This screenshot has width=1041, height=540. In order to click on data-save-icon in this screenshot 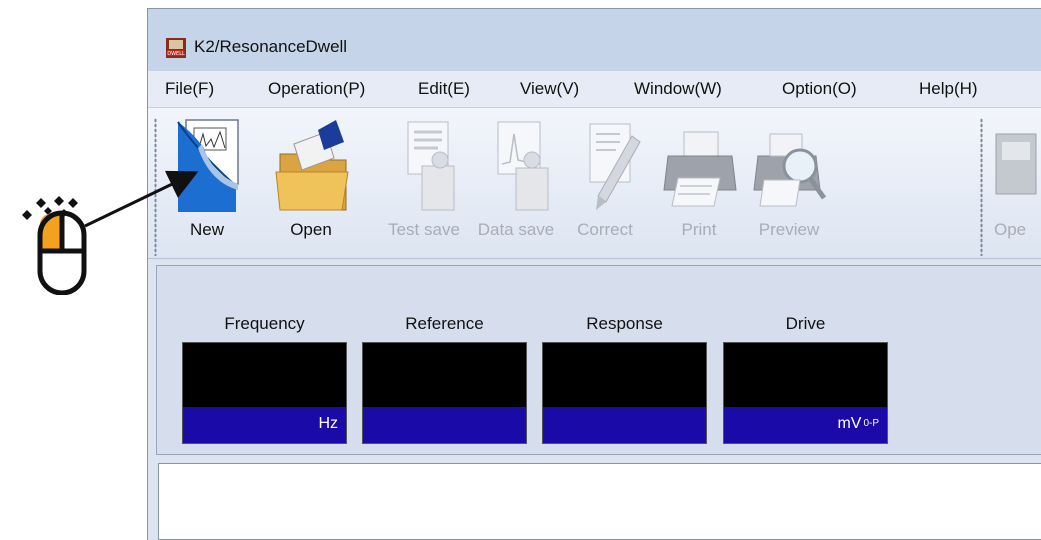, I will do `click(523, 166)`.